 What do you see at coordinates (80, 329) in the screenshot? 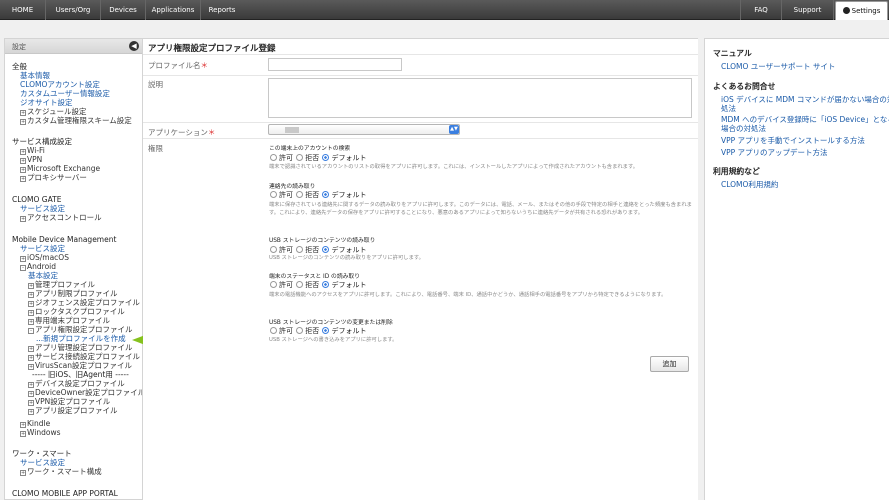
I see `sidebar-tree-app-permission-profile: - アプリ権限設定プロファイル` at bounding box center [80, 329].